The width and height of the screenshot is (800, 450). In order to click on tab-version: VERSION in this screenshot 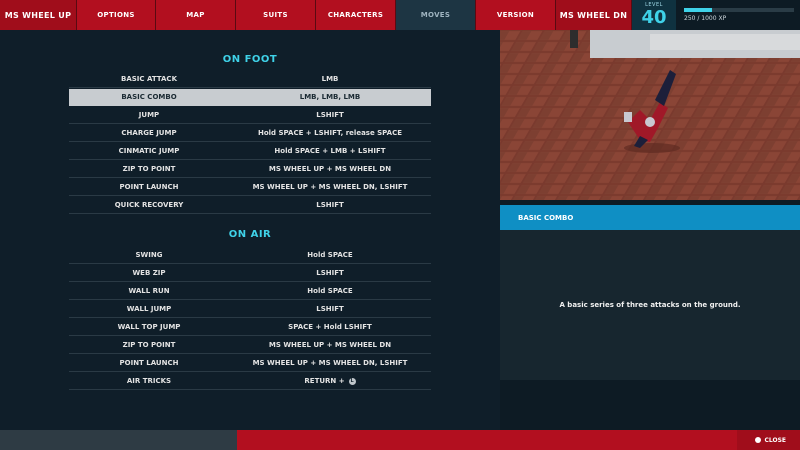, I will do `click(516, 15)`.